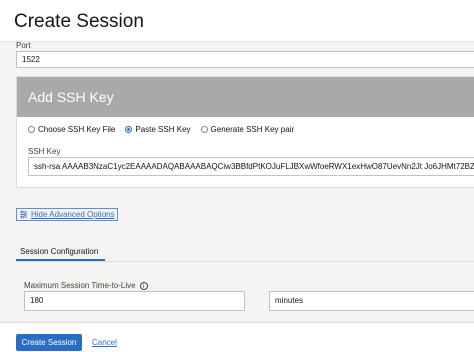 The width and height of the screenshot is (474, 352). Describe the element at coordinates (163, 129) in the screenshot. I see `option-paste-key-label: Paste SSH Key` at that location.